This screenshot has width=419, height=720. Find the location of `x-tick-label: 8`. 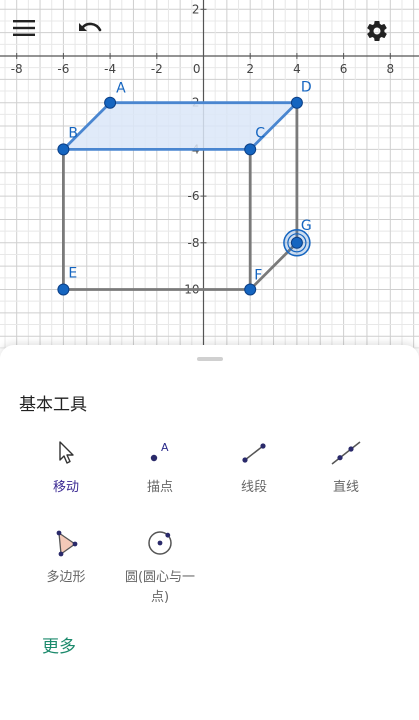

x-tick-label: 8 is located at coordinates (390, 69).